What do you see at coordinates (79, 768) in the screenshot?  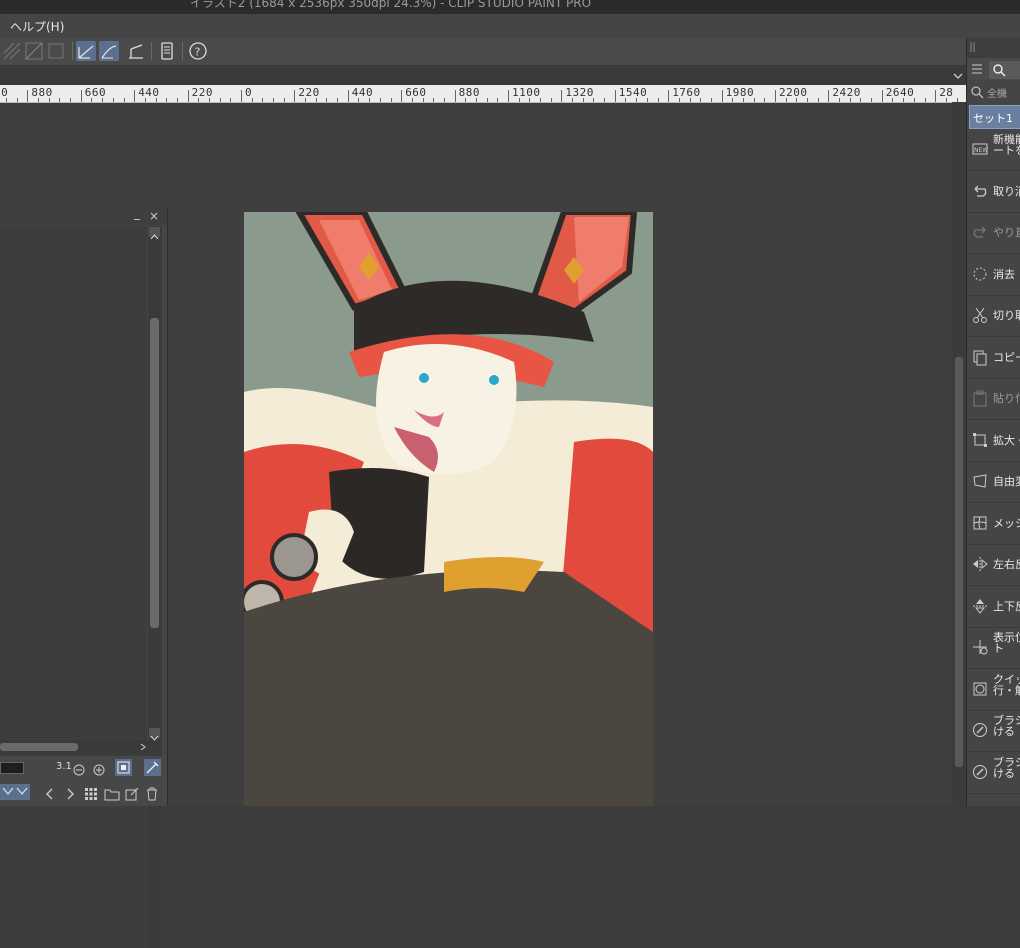 I see `zoom-out-icon` at bounding box center [79, 768].